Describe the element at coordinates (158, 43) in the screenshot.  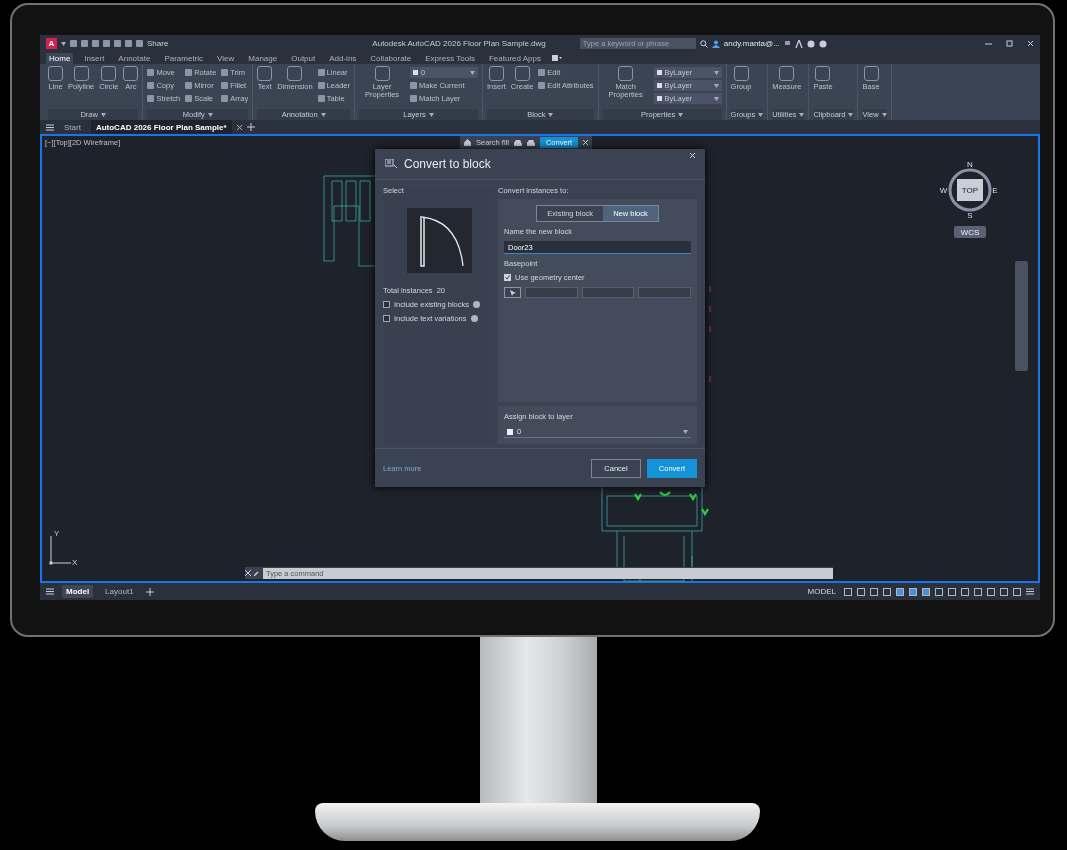
I see `share-button: Share` at that location.